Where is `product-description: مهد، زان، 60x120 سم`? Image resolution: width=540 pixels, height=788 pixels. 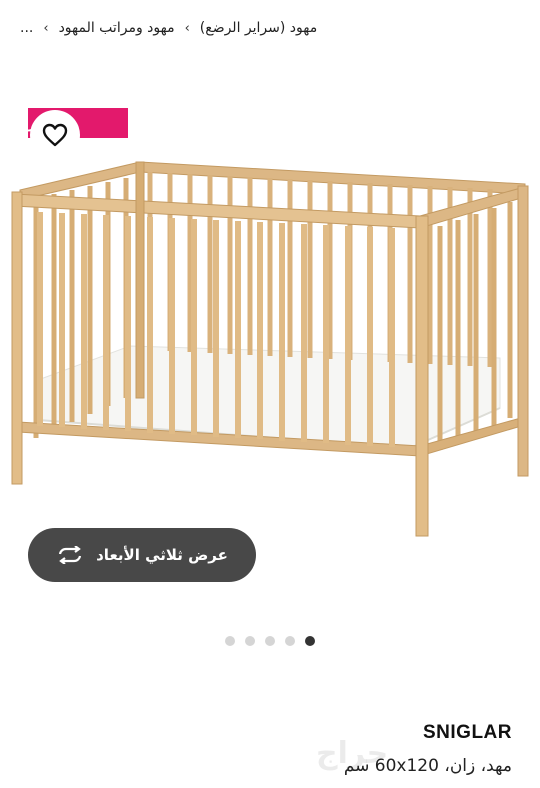
product-description: مهد، زان، 60x120 سم is located at coordinates (427, 766).